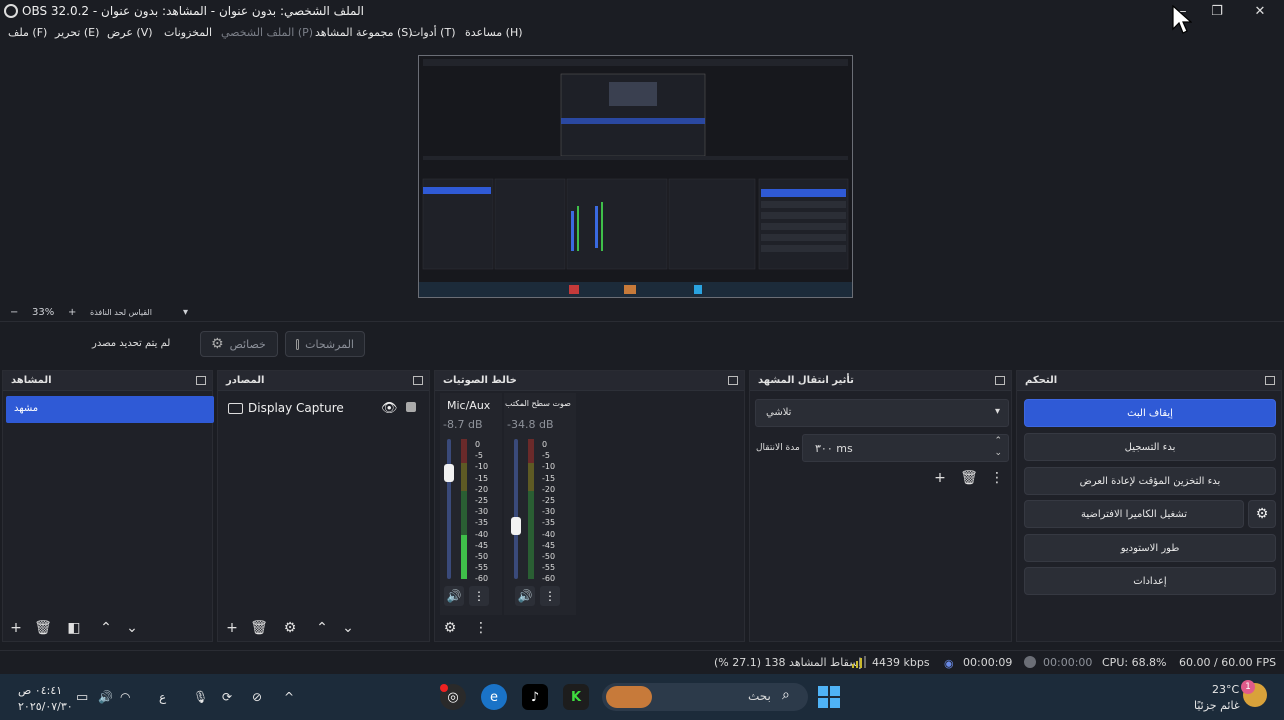 The height and width of the screenshot is (720, 1284). Describe the element at coordinates (325, 344) in the screenshot. I see `filters-button: المرشحات` at that location.